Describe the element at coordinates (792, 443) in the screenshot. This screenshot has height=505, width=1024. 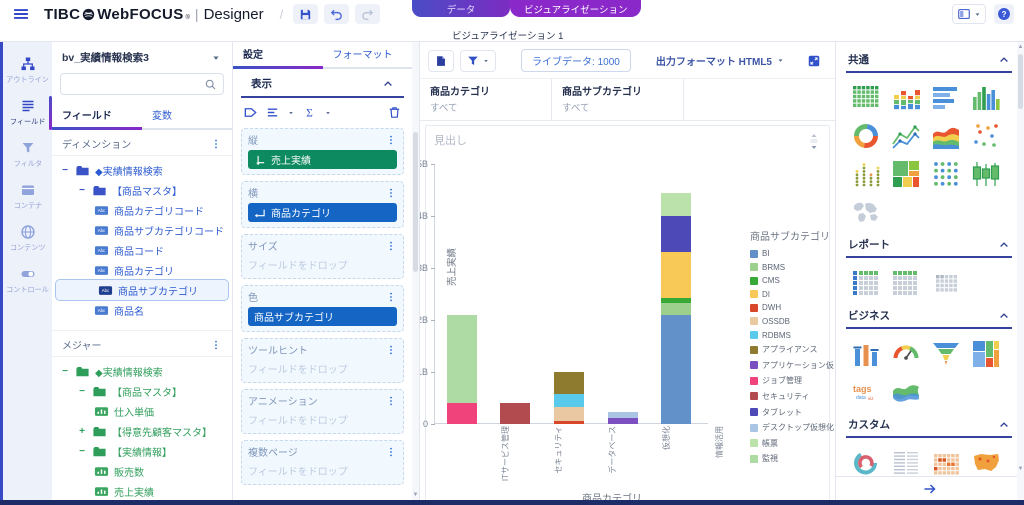
I see `legend-item: 帳票` at that location.